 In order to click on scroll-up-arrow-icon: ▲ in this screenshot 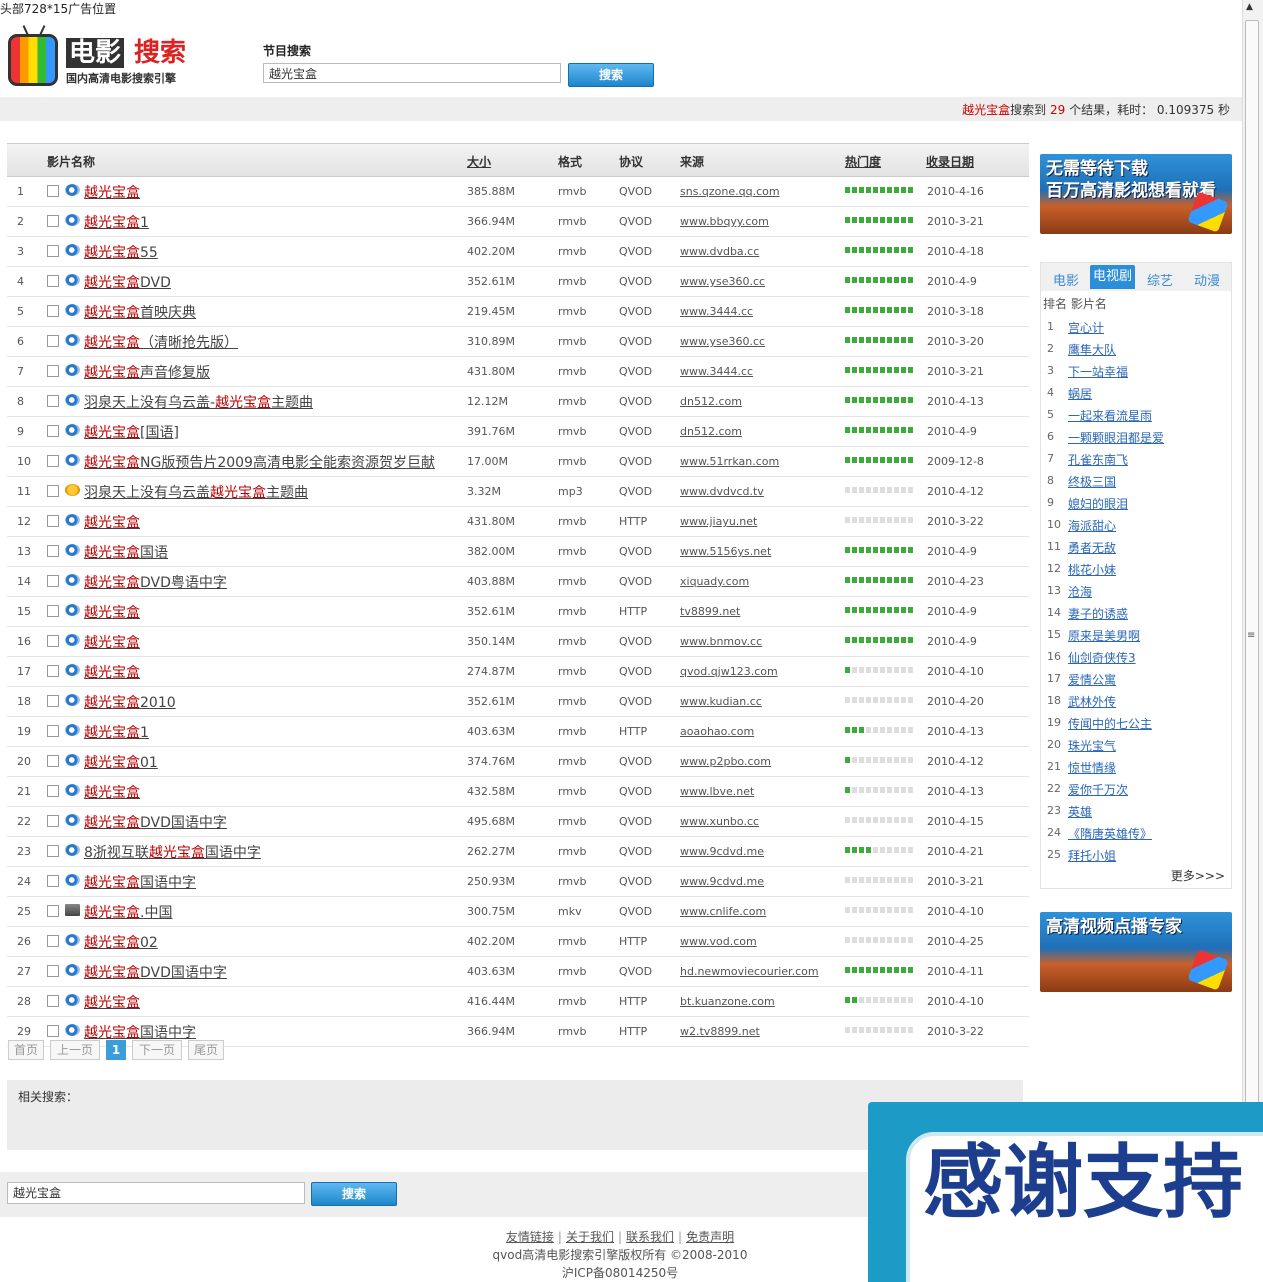, I will do `click(1249, 7)`.